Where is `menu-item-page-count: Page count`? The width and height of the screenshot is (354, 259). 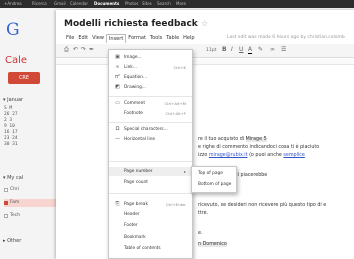
menu-item-page-count: Page count is located at coordinates (150, 182).